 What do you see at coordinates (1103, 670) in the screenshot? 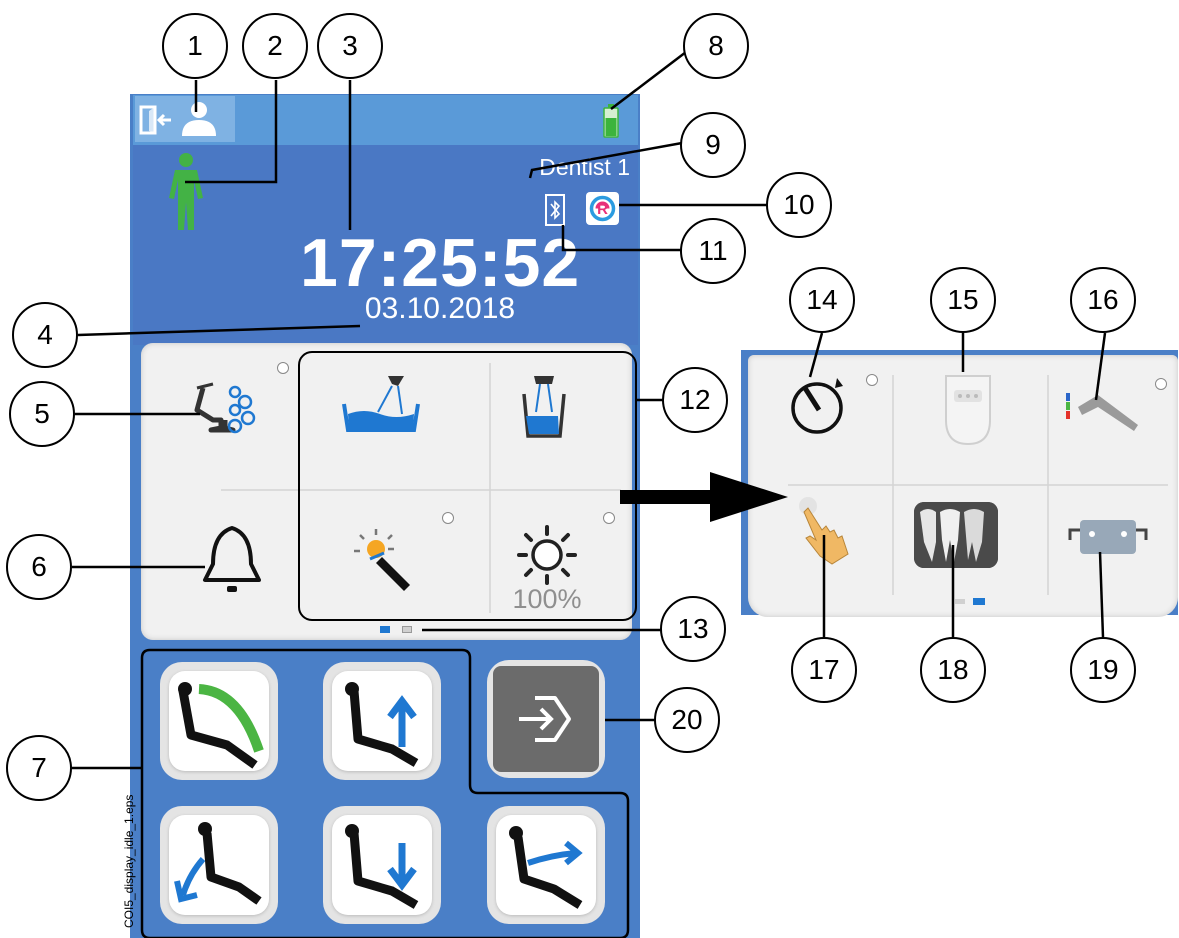
I see `callout-19: 19` at bounding box center [1103, 670].